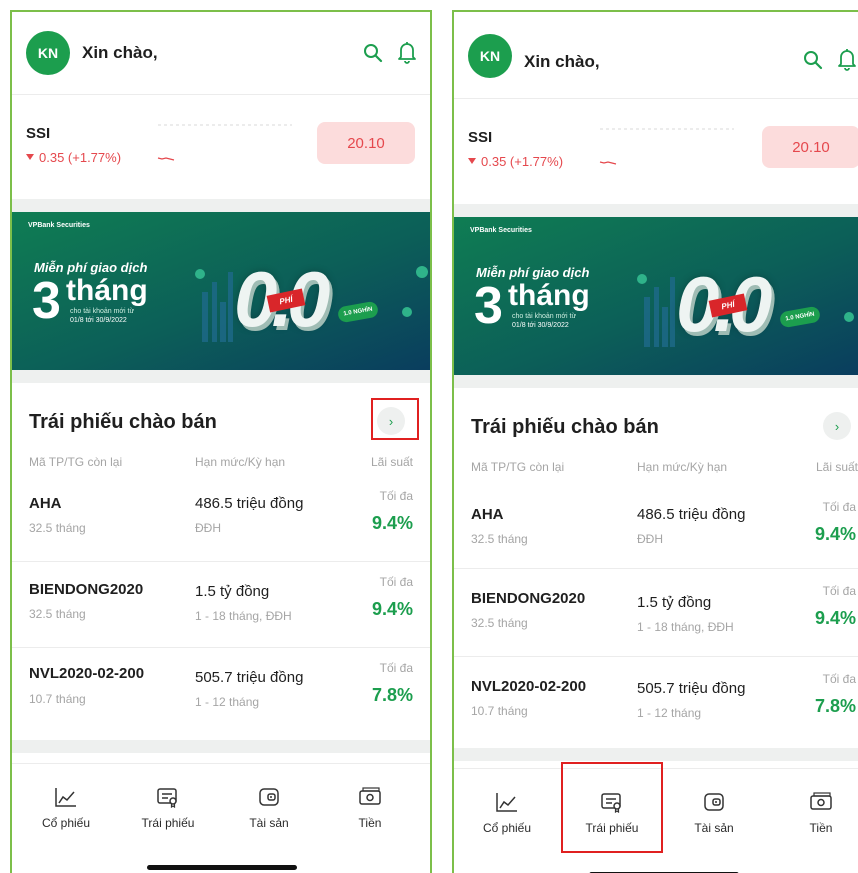  I want to click on banner-word: tháng, so click(549, 295).